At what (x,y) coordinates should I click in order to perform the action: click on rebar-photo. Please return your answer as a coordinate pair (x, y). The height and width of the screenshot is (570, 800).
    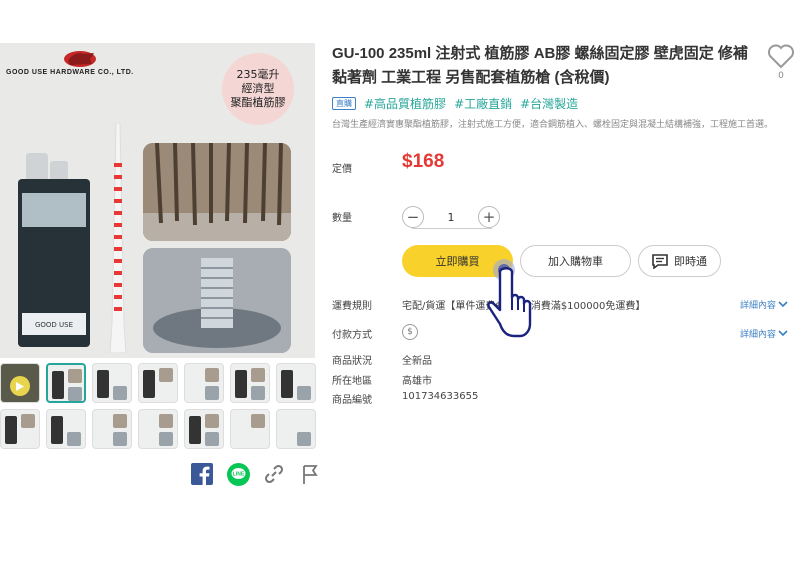
    Looking at the image, I should click on (217, 192).